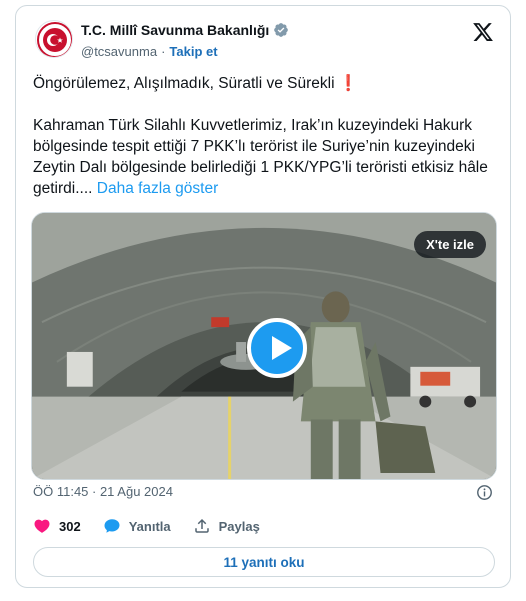  I want to click on handle-row: @tcsavunma · Takip et, so click(149, 51).